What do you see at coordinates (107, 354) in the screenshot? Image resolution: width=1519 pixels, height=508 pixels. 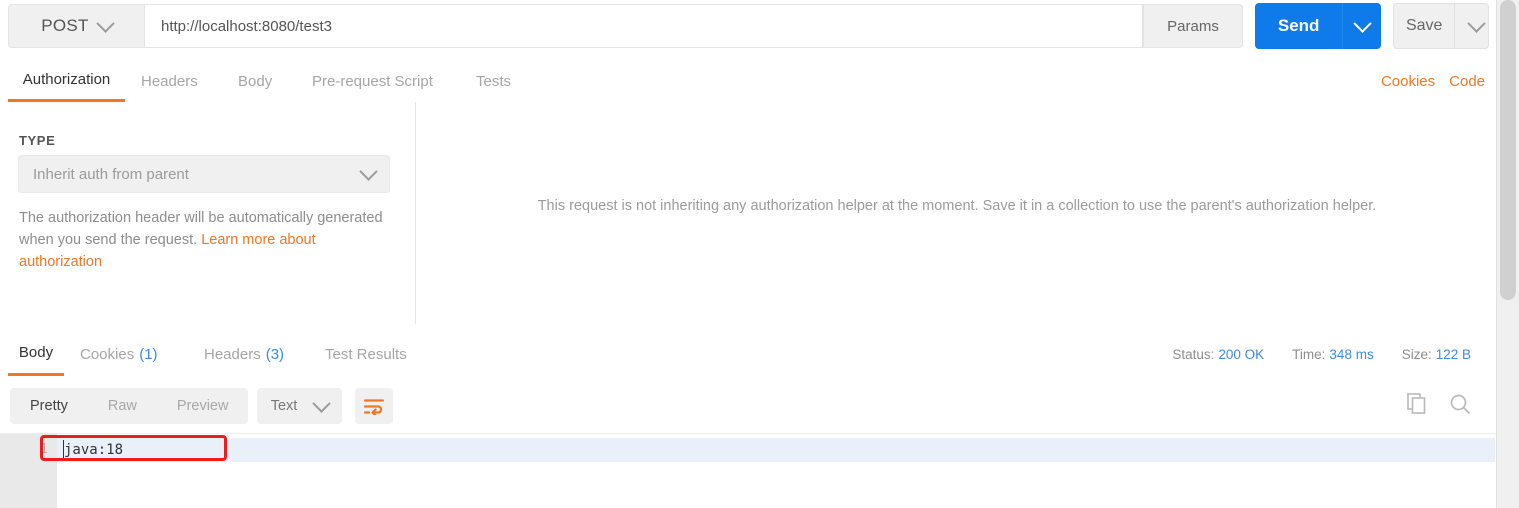 I see `tab-response-cookies-label: Cookies` at bounding box center [107, 354].